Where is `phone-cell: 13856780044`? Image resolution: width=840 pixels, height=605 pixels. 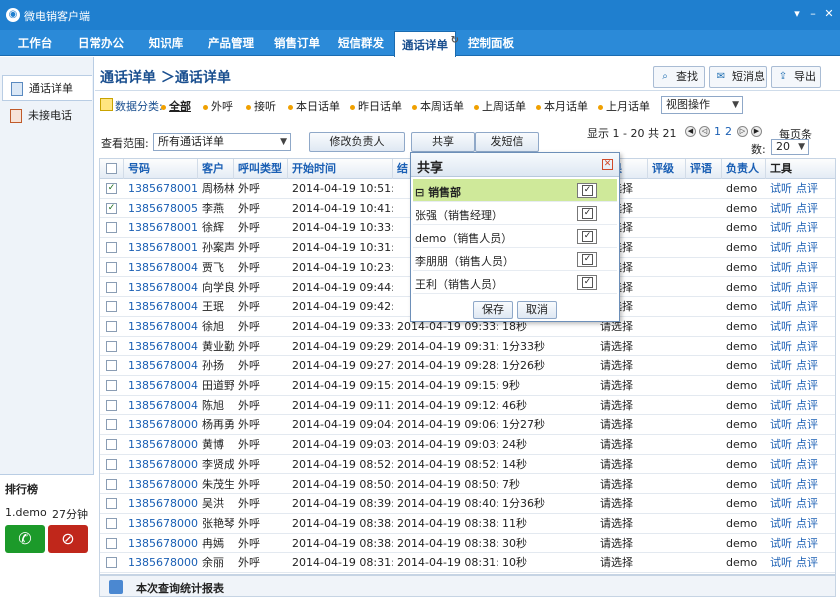
phone-cell: 13856780044 is located at coordinates (161, 365).